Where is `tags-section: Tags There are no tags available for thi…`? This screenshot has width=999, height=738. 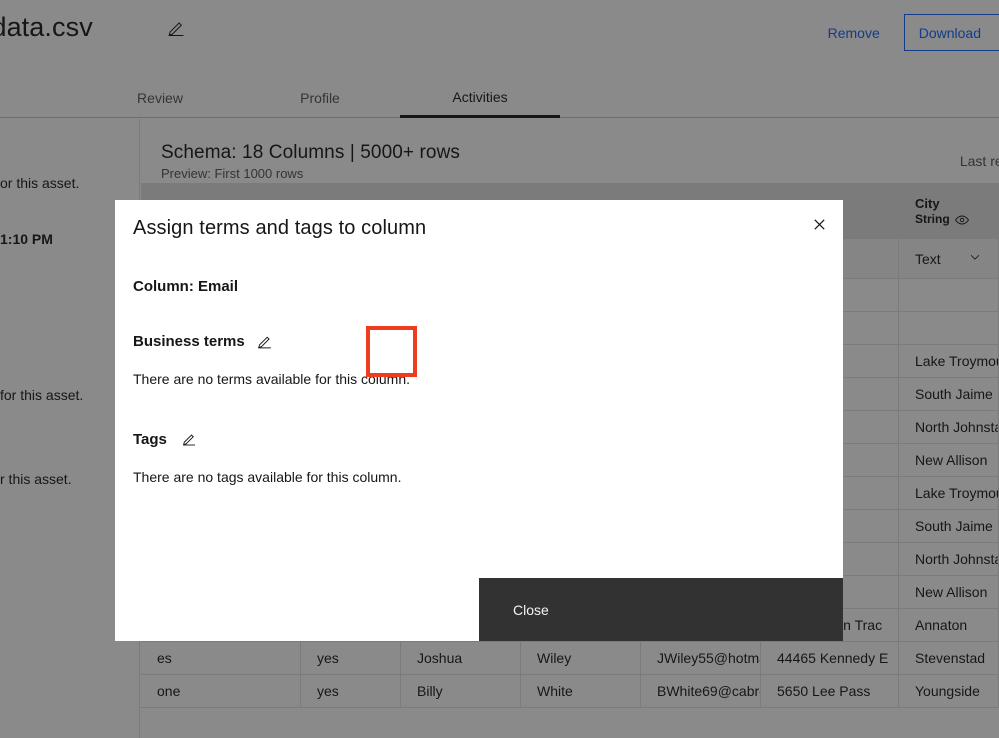 tags-section: Tags There are no tags available for thi… is located at coordinates (267, 457).